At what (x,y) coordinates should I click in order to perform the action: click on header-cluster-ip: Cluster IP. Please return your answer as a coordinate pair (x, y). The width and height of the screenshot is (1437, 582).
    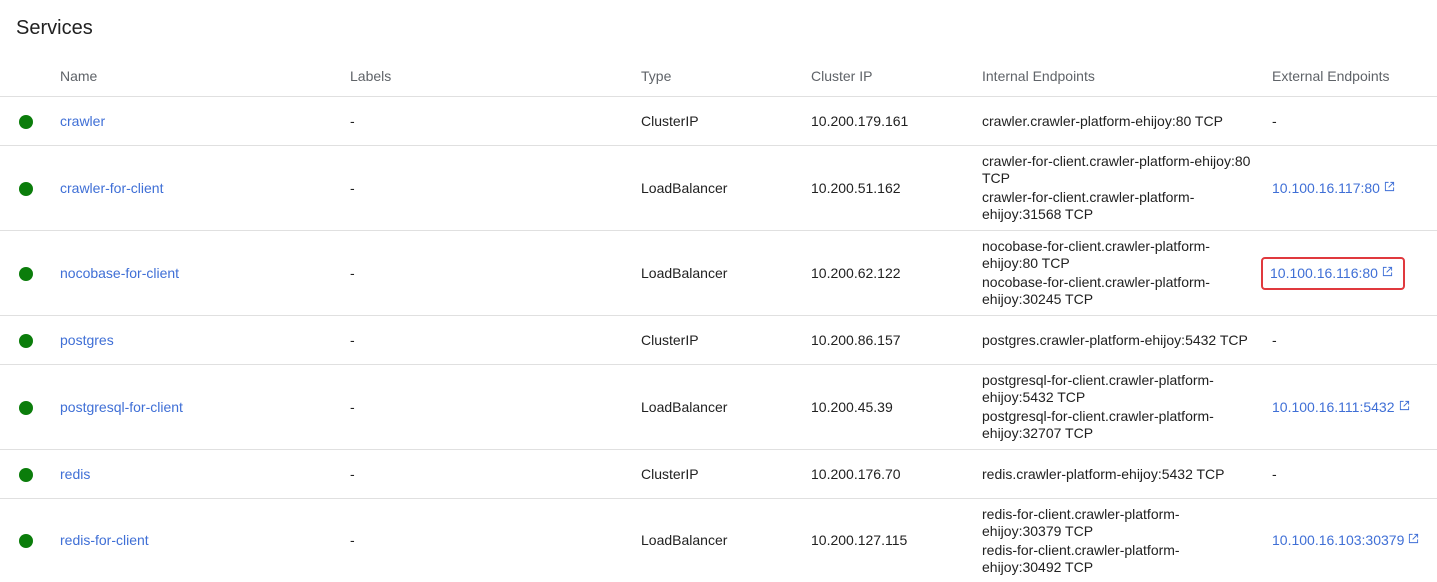
    Looking at the image, I should click on (886, 76).